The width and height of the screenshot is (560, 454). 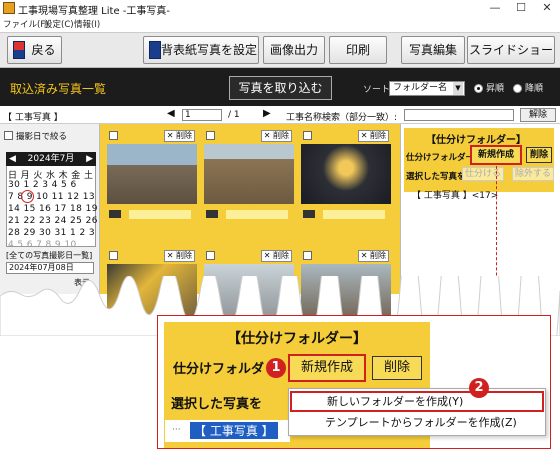 I want to click on zoom-title: 【仕分けフォルダー】, so click(x=297, y=339).